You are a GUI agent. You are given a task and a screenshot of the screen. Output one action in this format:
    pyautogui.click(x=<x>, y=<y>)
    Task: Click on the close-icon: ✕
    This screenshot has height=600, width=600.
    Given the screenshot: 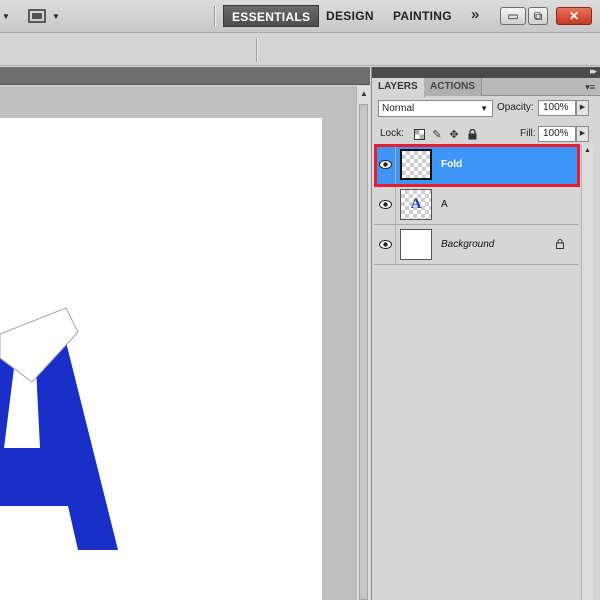 What is the action you would take?
    pyautogui.click(x=574, y=16)
    